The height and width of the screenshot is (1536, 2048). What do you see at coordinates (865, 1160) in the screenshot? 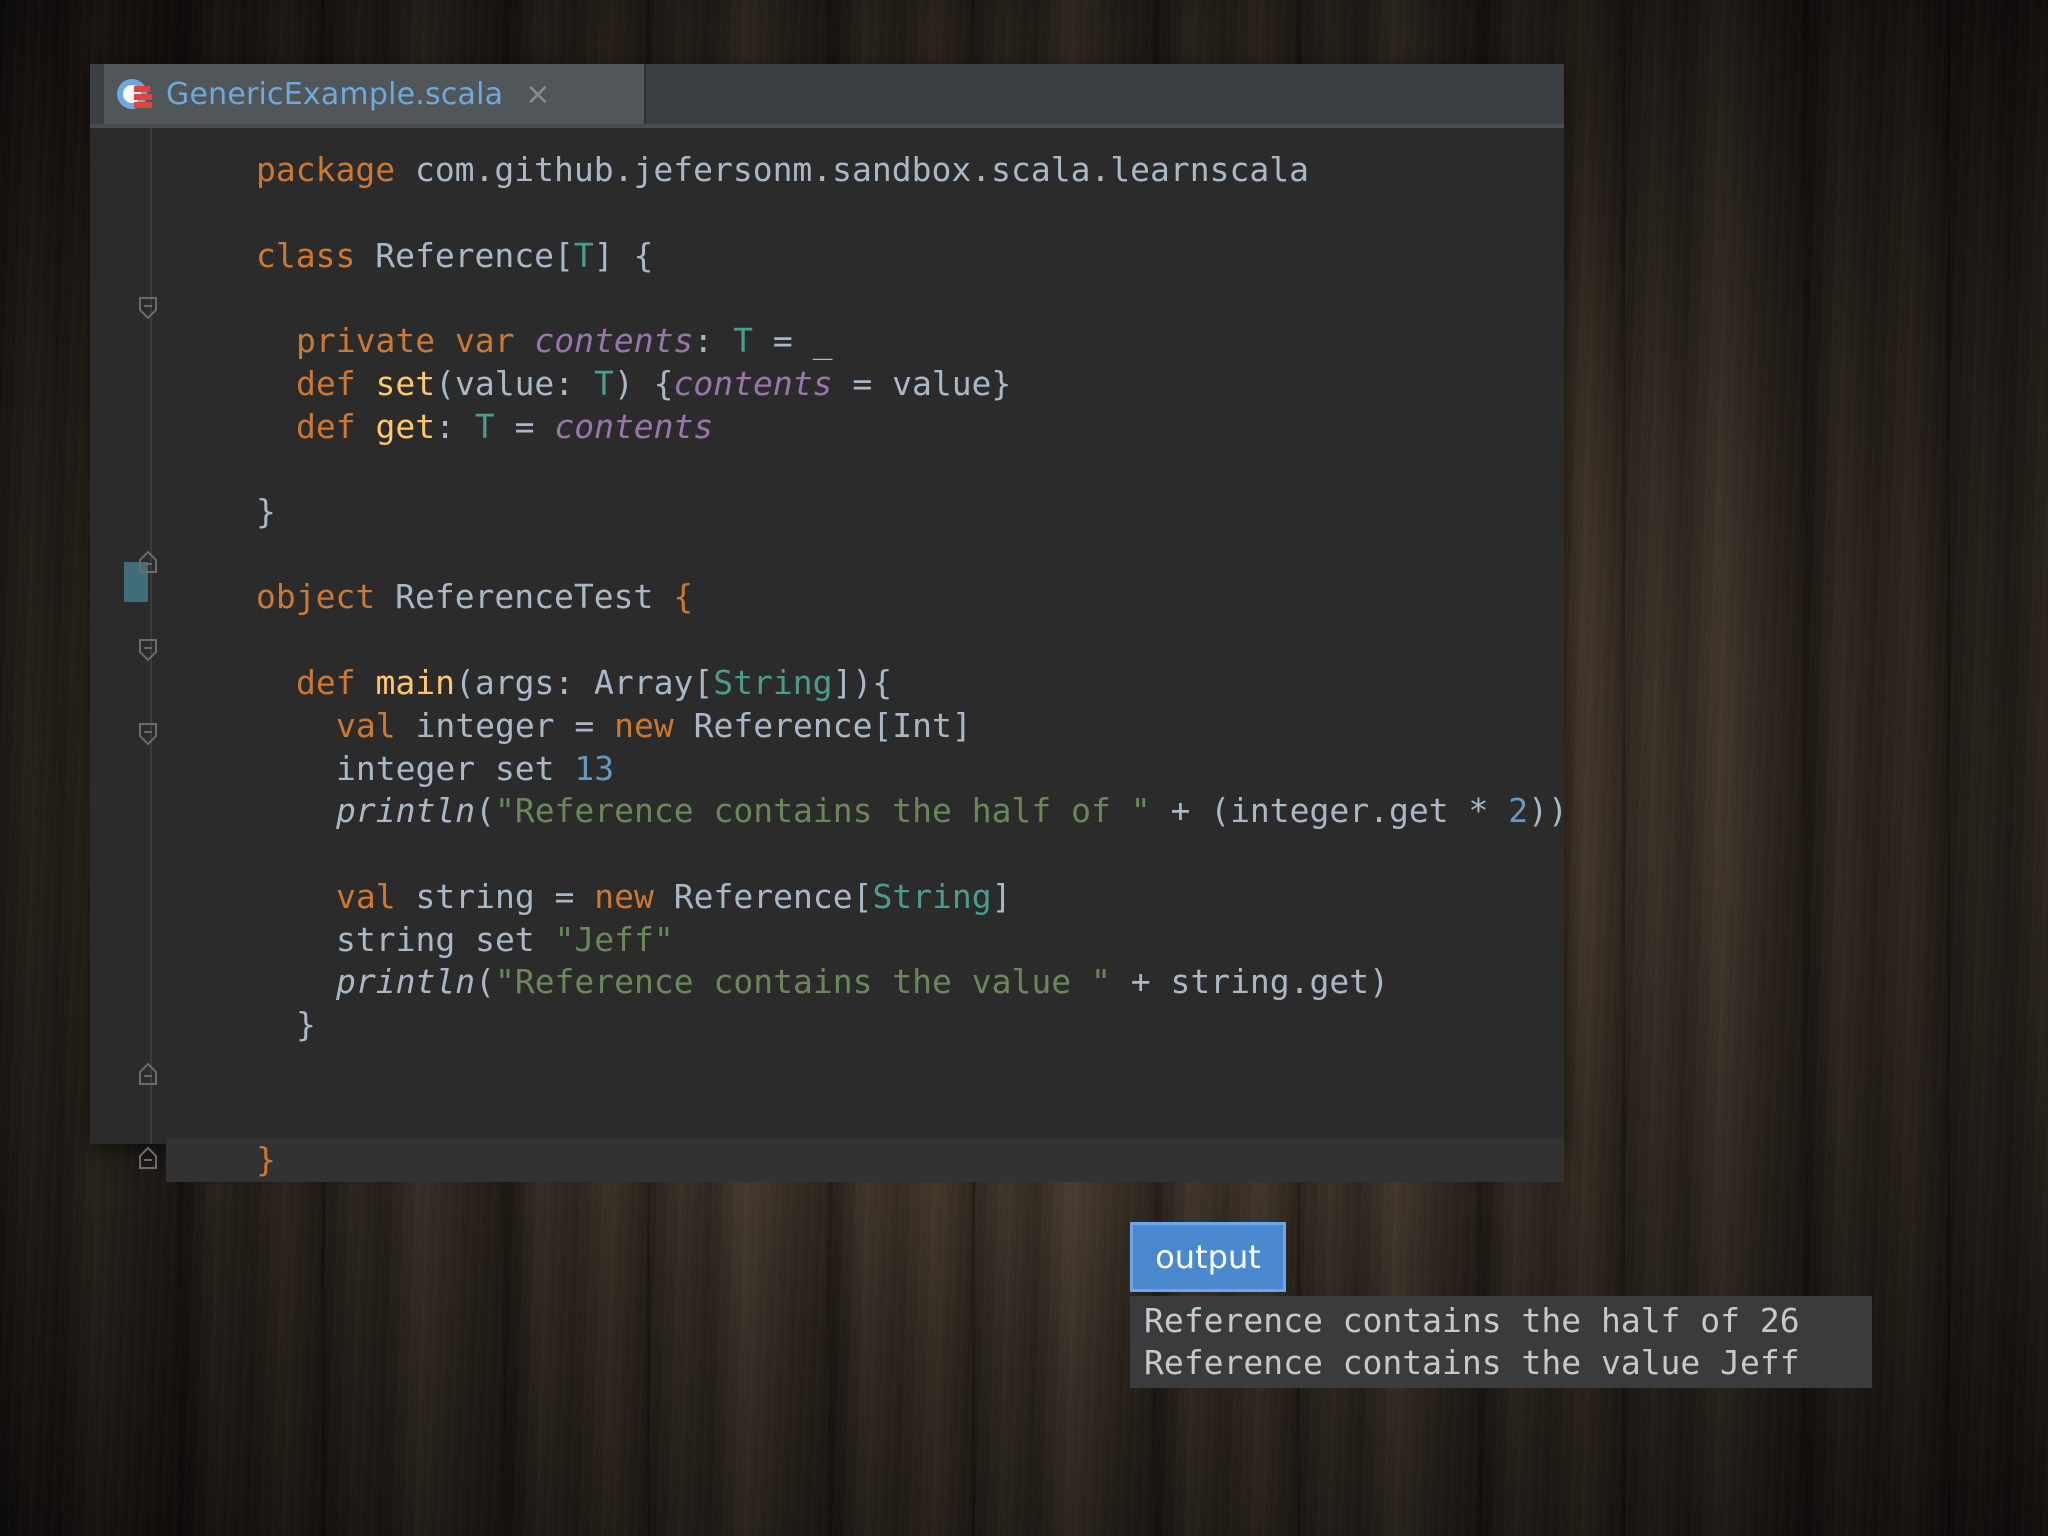
I see `current-line-highlight` at bounding box center [865, 1160].